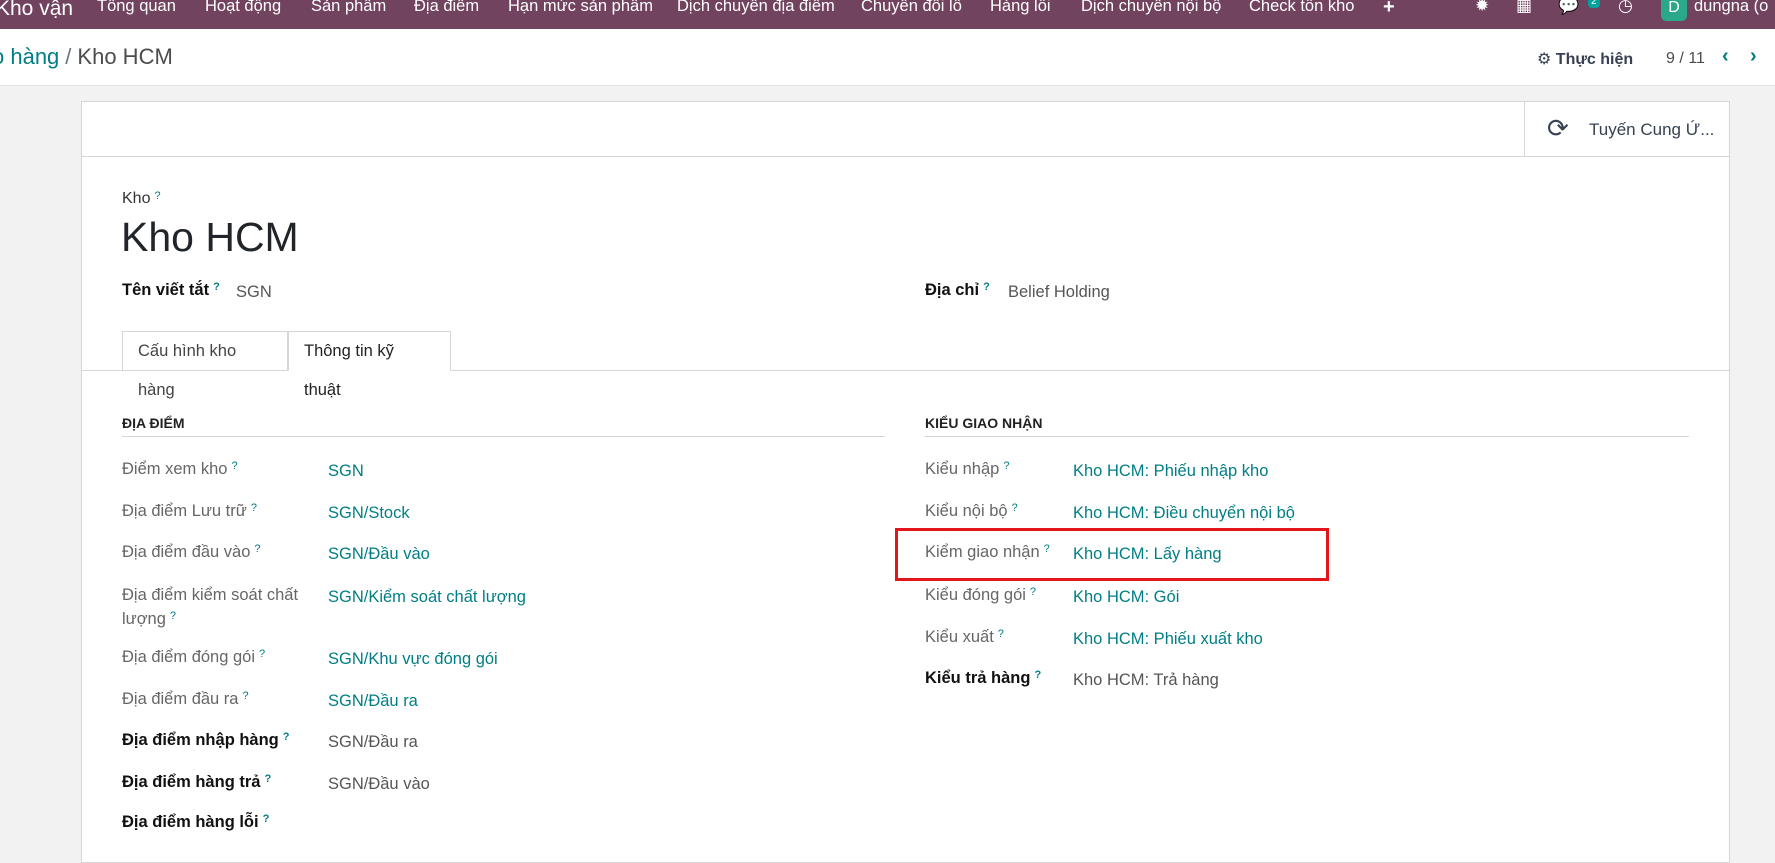  Describe the element at coordinates (197, 782) in the screenshot. I see `field-label: Địa điểm hàng trả?` at that location.